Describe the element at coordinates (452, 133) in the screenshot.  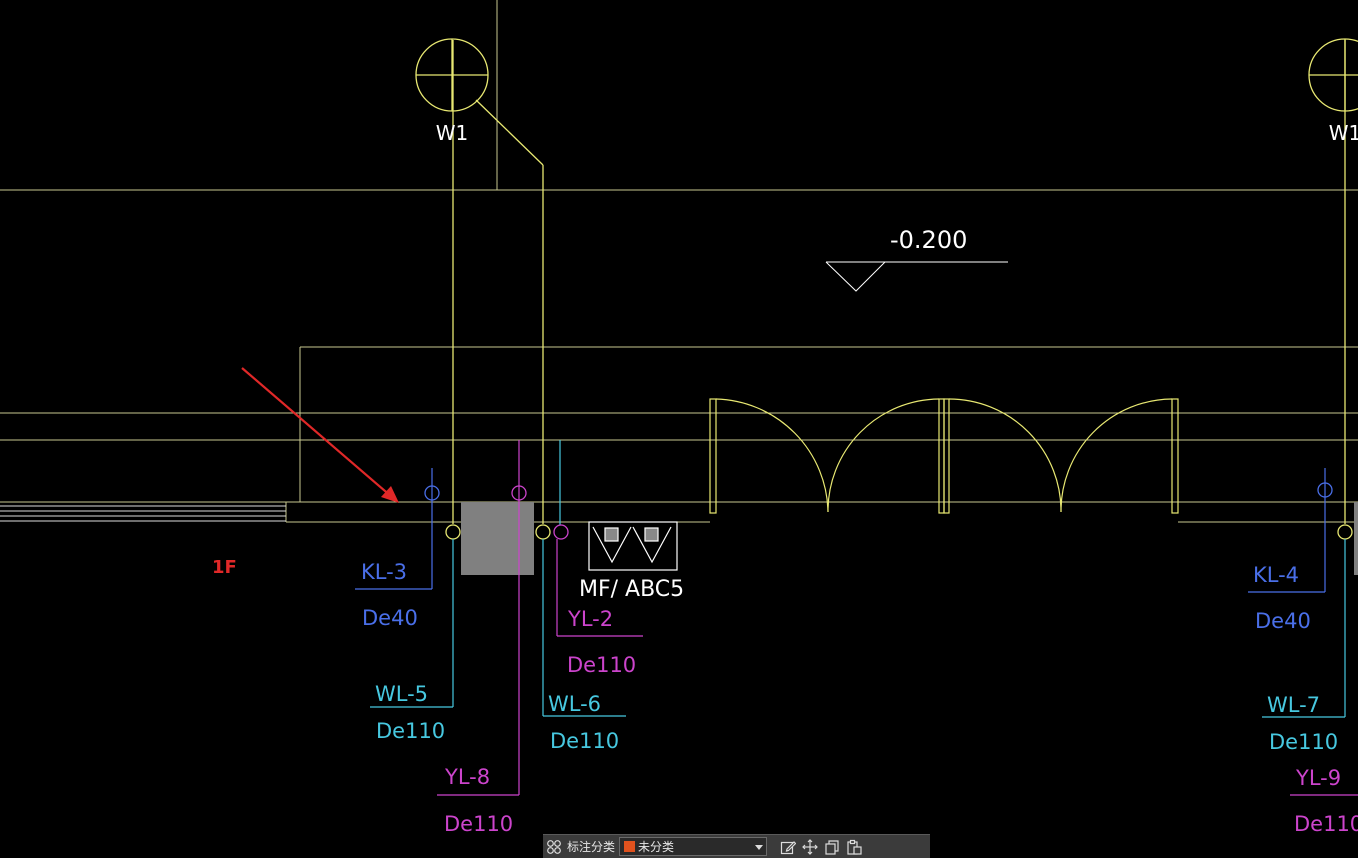
I see `w1-label-left: W1` at that location.